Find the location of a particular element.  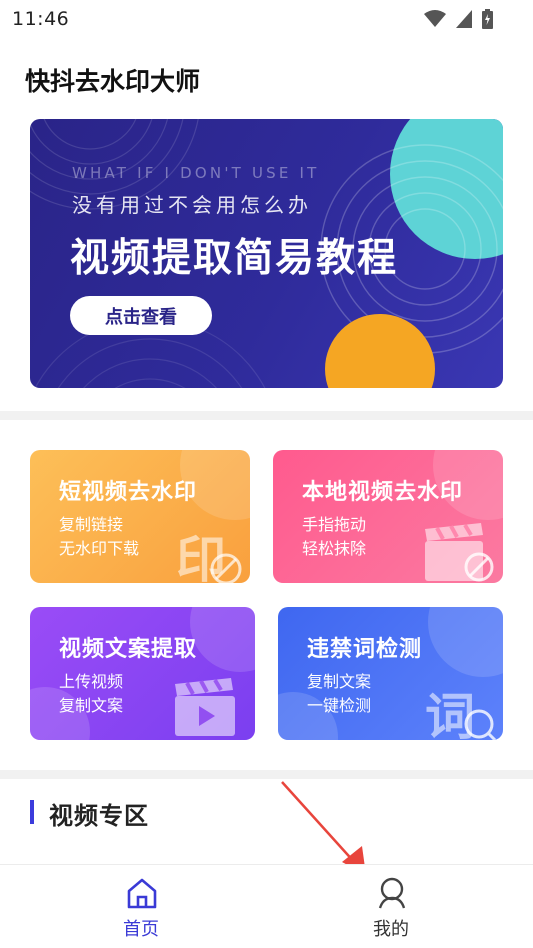

nav-label-mine: 我的 is located at coordinates (391, 929).